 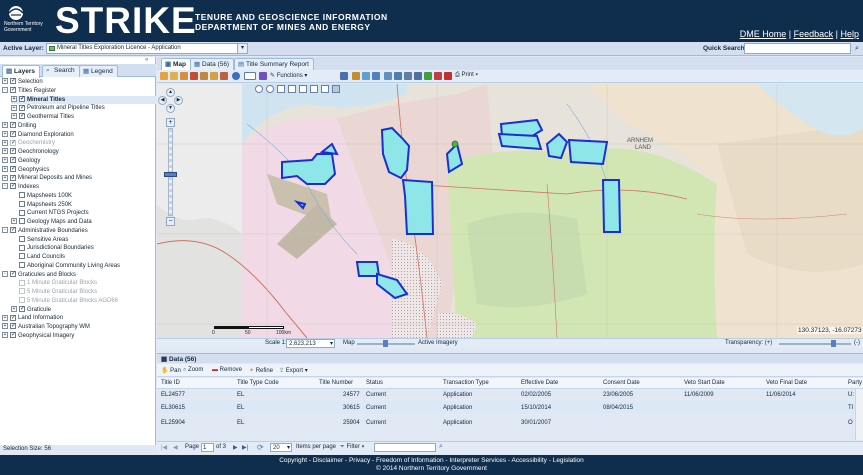 What do you see at coordinates (83, 213) in the screenshot?
I see `layer-row: Current NTGS Projects` at bounding box center [83, 213].